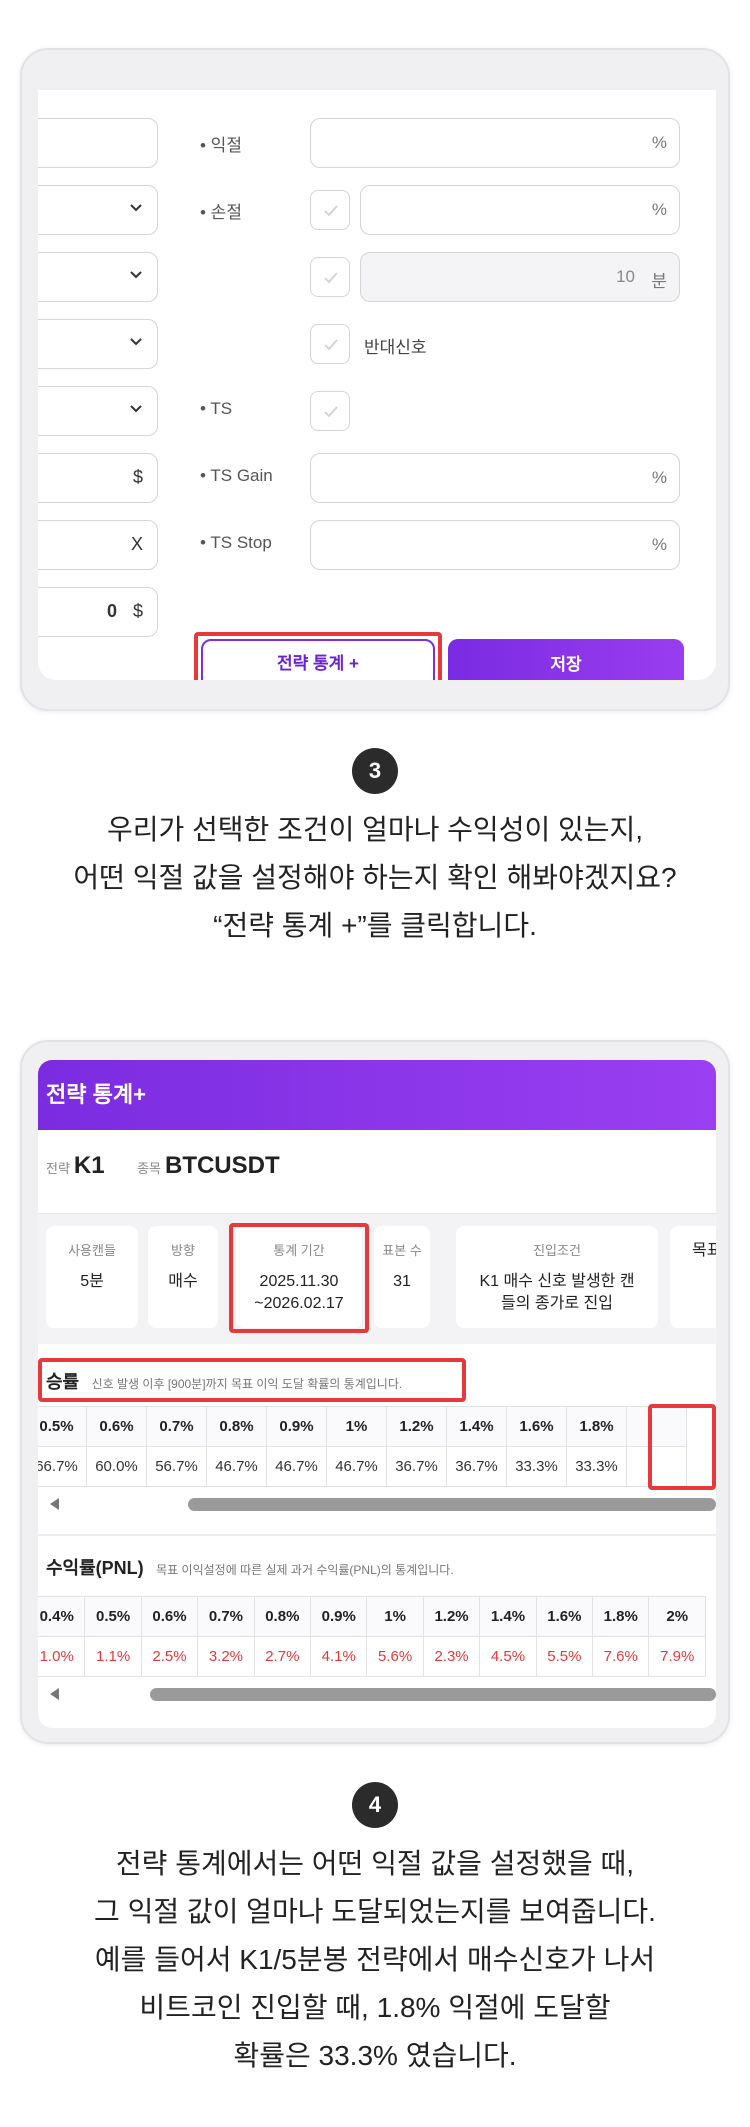  What do you see at coordinates (282, 1656) in the screenshot?
I see `value-cell: 2.7%` at bounding box center [282, 1656].